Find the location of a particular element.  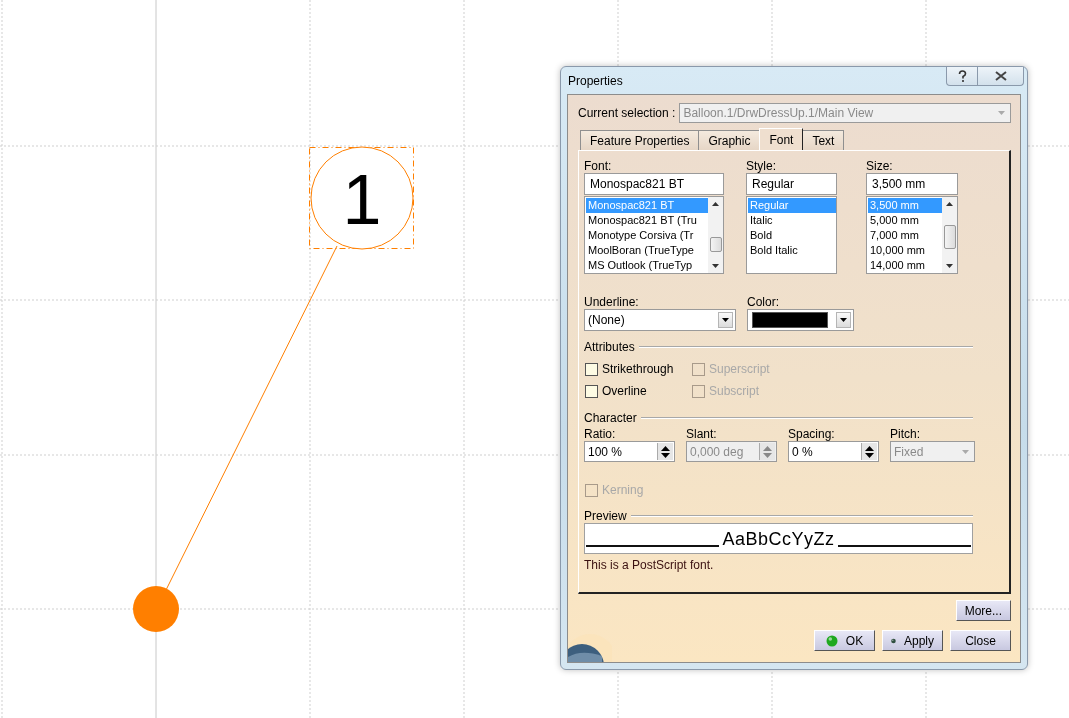

balloon is located at coordinates (361, 198).